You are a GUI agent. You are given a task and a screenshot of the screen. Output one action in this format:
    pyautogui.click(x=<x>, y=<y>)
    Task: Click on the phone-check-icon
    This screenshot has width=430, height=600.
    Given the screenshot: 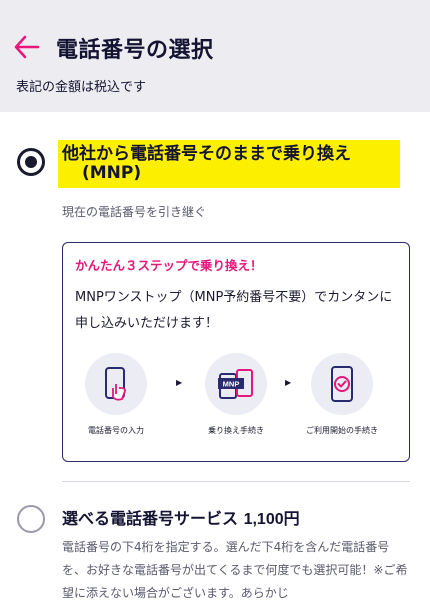 What is the action you would take?
    pyautogui.click(x=342, y=384)
    